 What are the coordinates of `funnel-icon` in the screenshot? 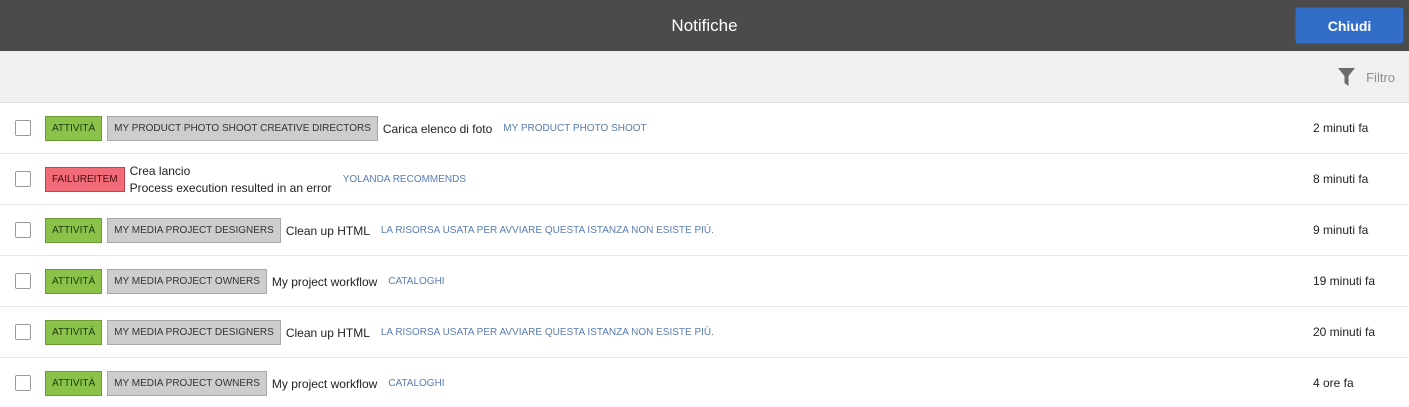 It's located at (1347, 77).